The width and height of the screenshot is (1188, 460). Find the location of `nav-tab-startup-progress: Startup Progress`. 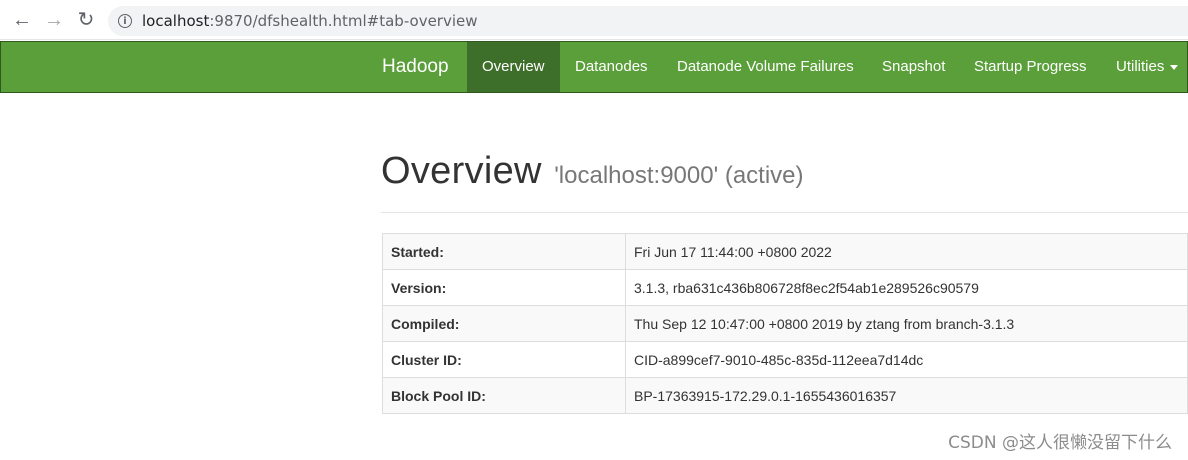

nav-tab-startup-progress: Startup Progress is located at coordinates (1030, 67).